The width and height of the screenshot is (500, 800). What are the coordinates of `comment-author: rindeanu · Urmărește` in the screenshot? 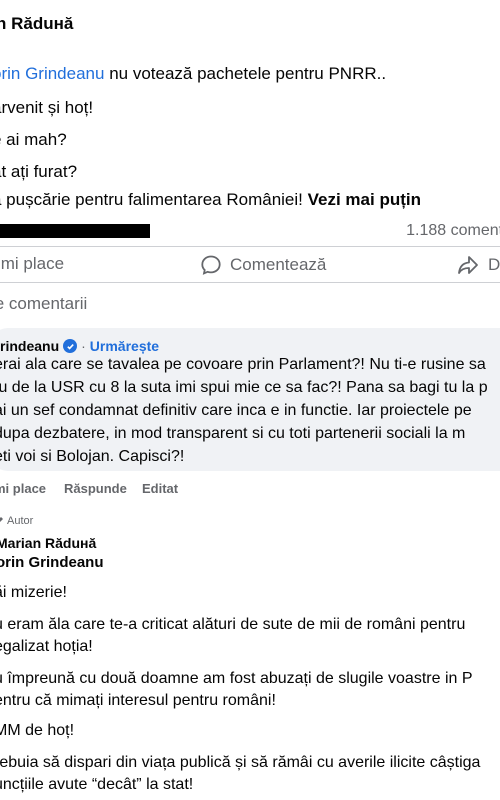 It's located at (79, 346).